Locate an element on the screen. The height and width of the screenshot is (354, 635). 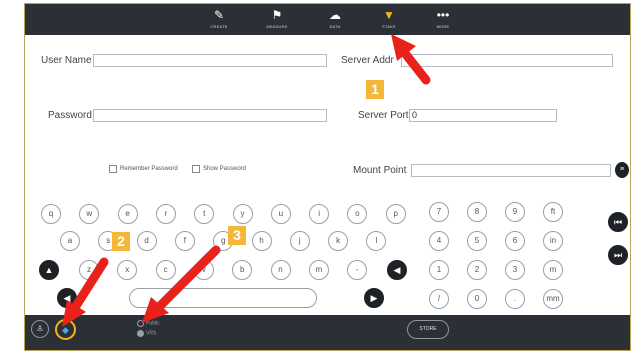
key-a: a is located at coordinates (70, 241).